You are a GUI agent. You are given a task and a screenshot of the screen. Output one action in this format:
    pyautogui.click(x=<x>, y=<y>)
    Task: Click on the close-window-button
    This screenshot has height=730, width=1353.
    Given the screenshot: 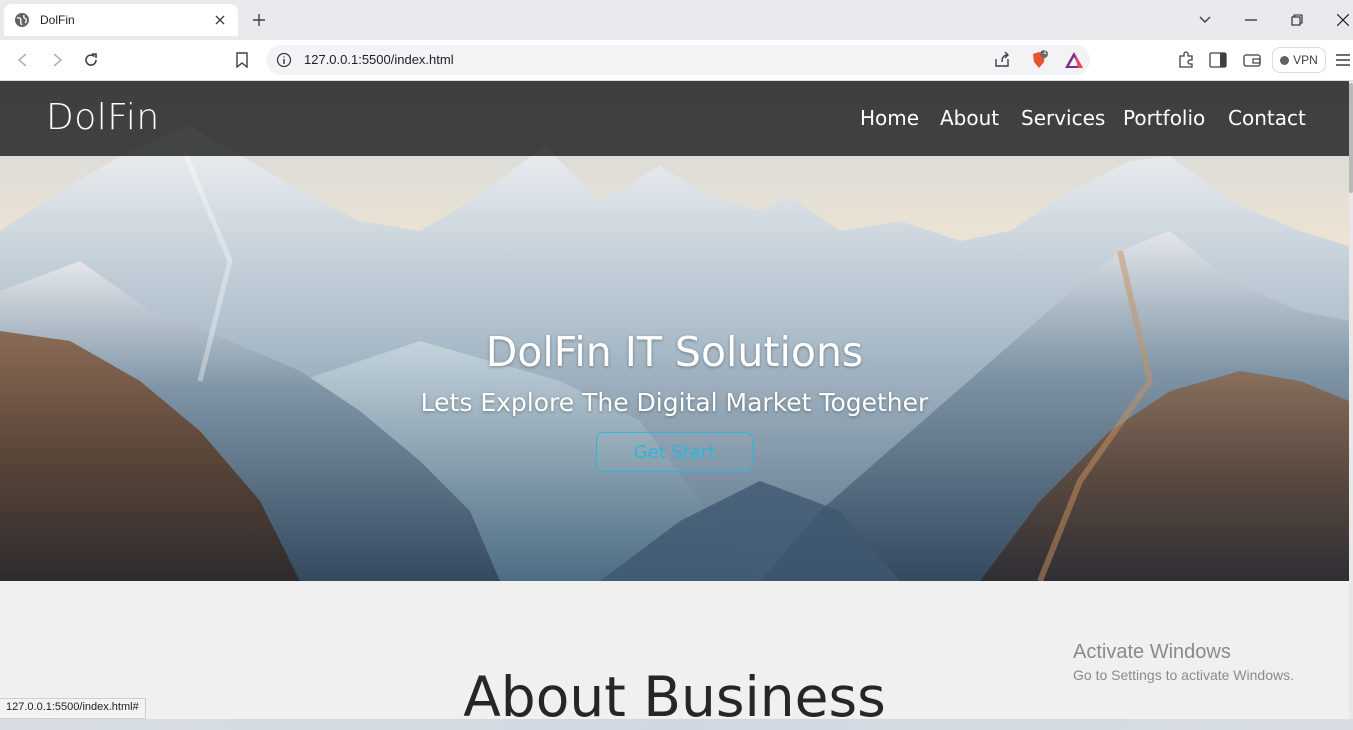 What is the action you would take?
    pyautogui.click(x=1343, y=20)
    